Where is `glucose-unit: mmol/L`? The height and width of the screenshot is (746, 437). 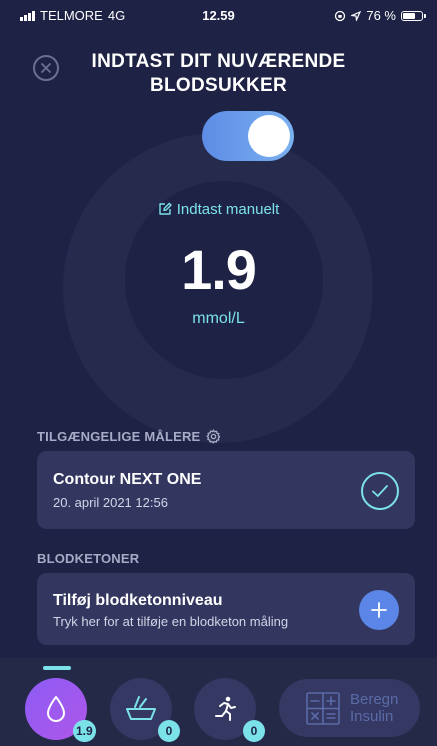 glucose-unit: mmol/L is located at coordinates (218, 318).